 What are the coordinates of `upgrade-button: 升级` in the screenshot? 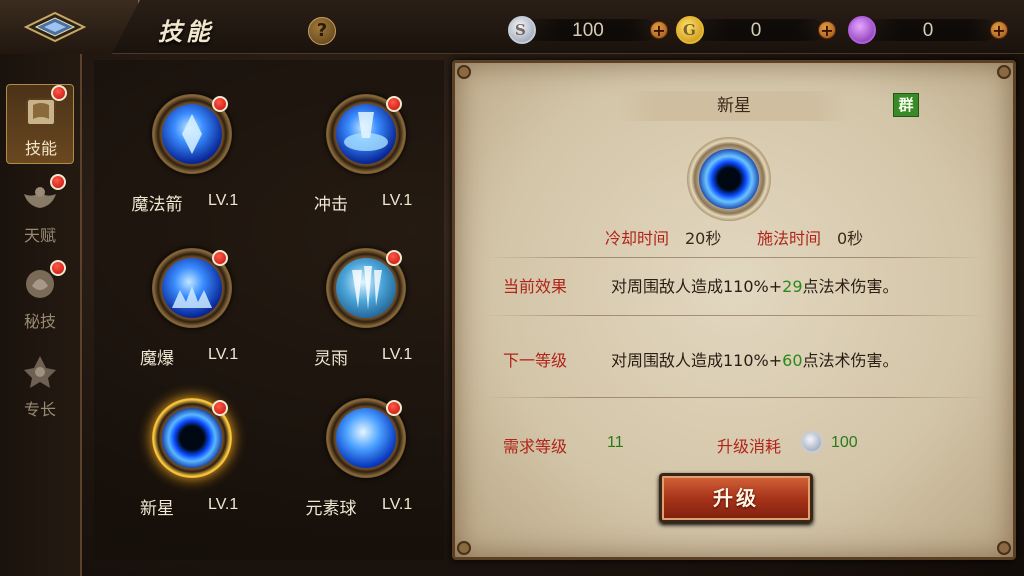 It's located at (736, 498).